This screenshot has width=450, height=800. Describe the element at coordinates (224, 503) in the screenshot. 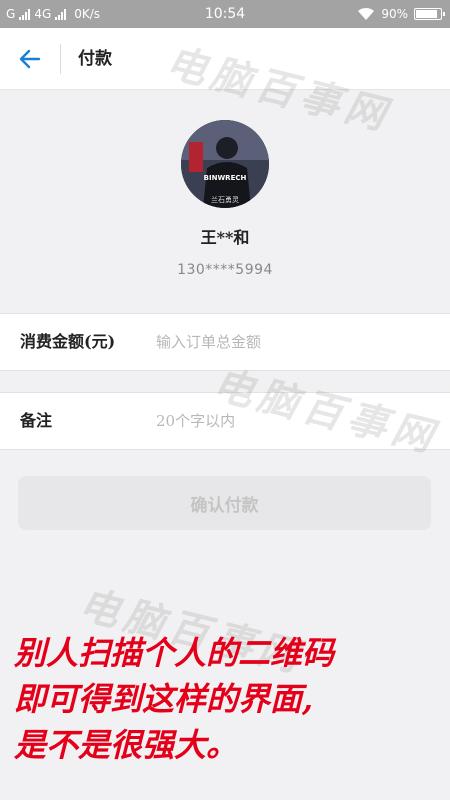

I see `confirm-payment-button: 确认付款` at that location.